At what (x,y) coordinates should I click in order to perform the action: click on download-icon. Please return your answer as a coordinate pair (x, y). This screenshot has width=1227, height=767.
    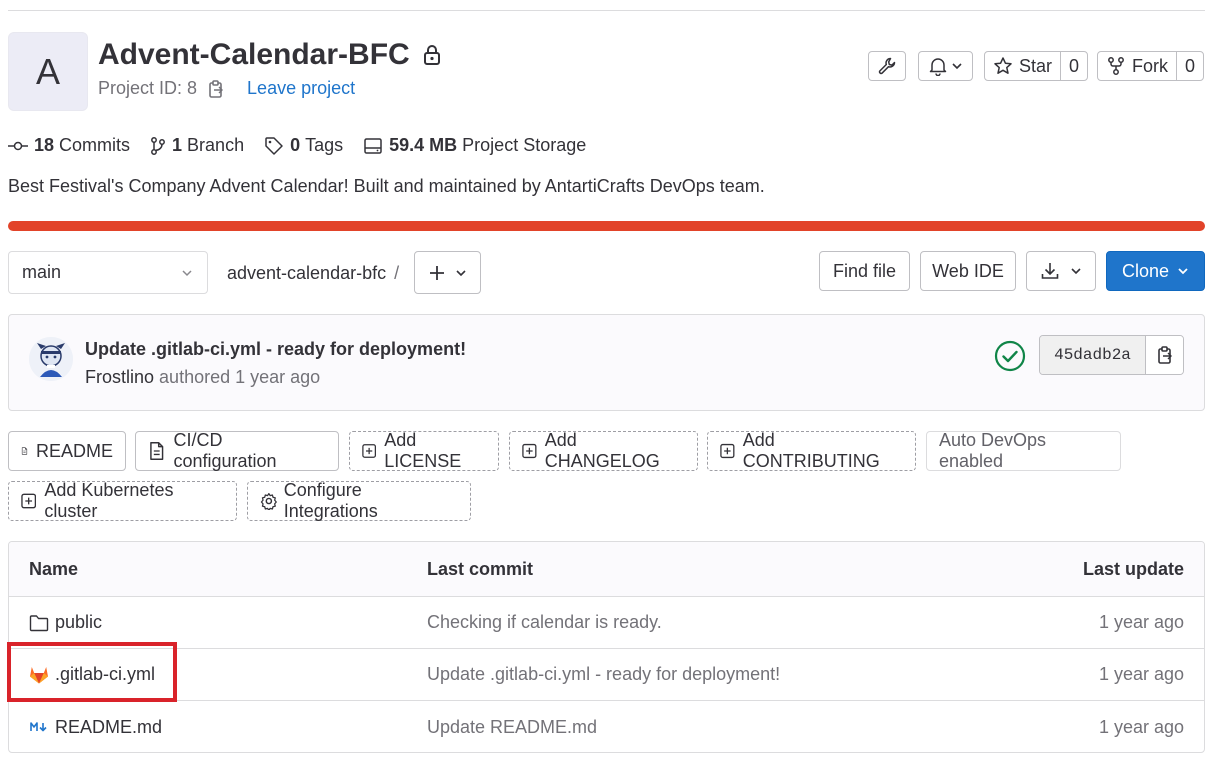
    Looking at the image, I should click on (1050, 271).